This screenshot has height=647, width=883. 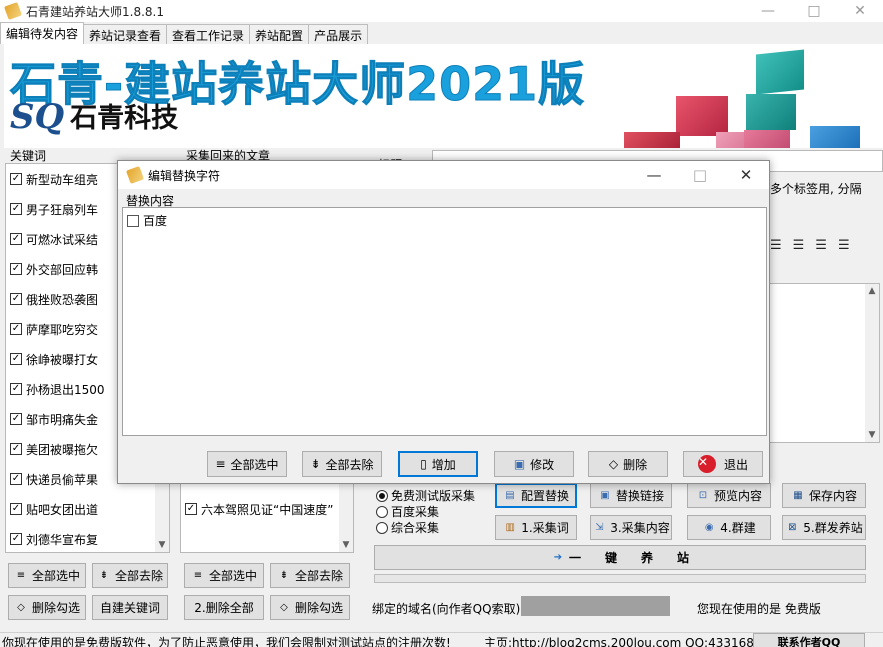 I want to click on window-titlebar: 石青建站养站大师1.8.8.1 — □ ✕, so click(x=441, y=11).